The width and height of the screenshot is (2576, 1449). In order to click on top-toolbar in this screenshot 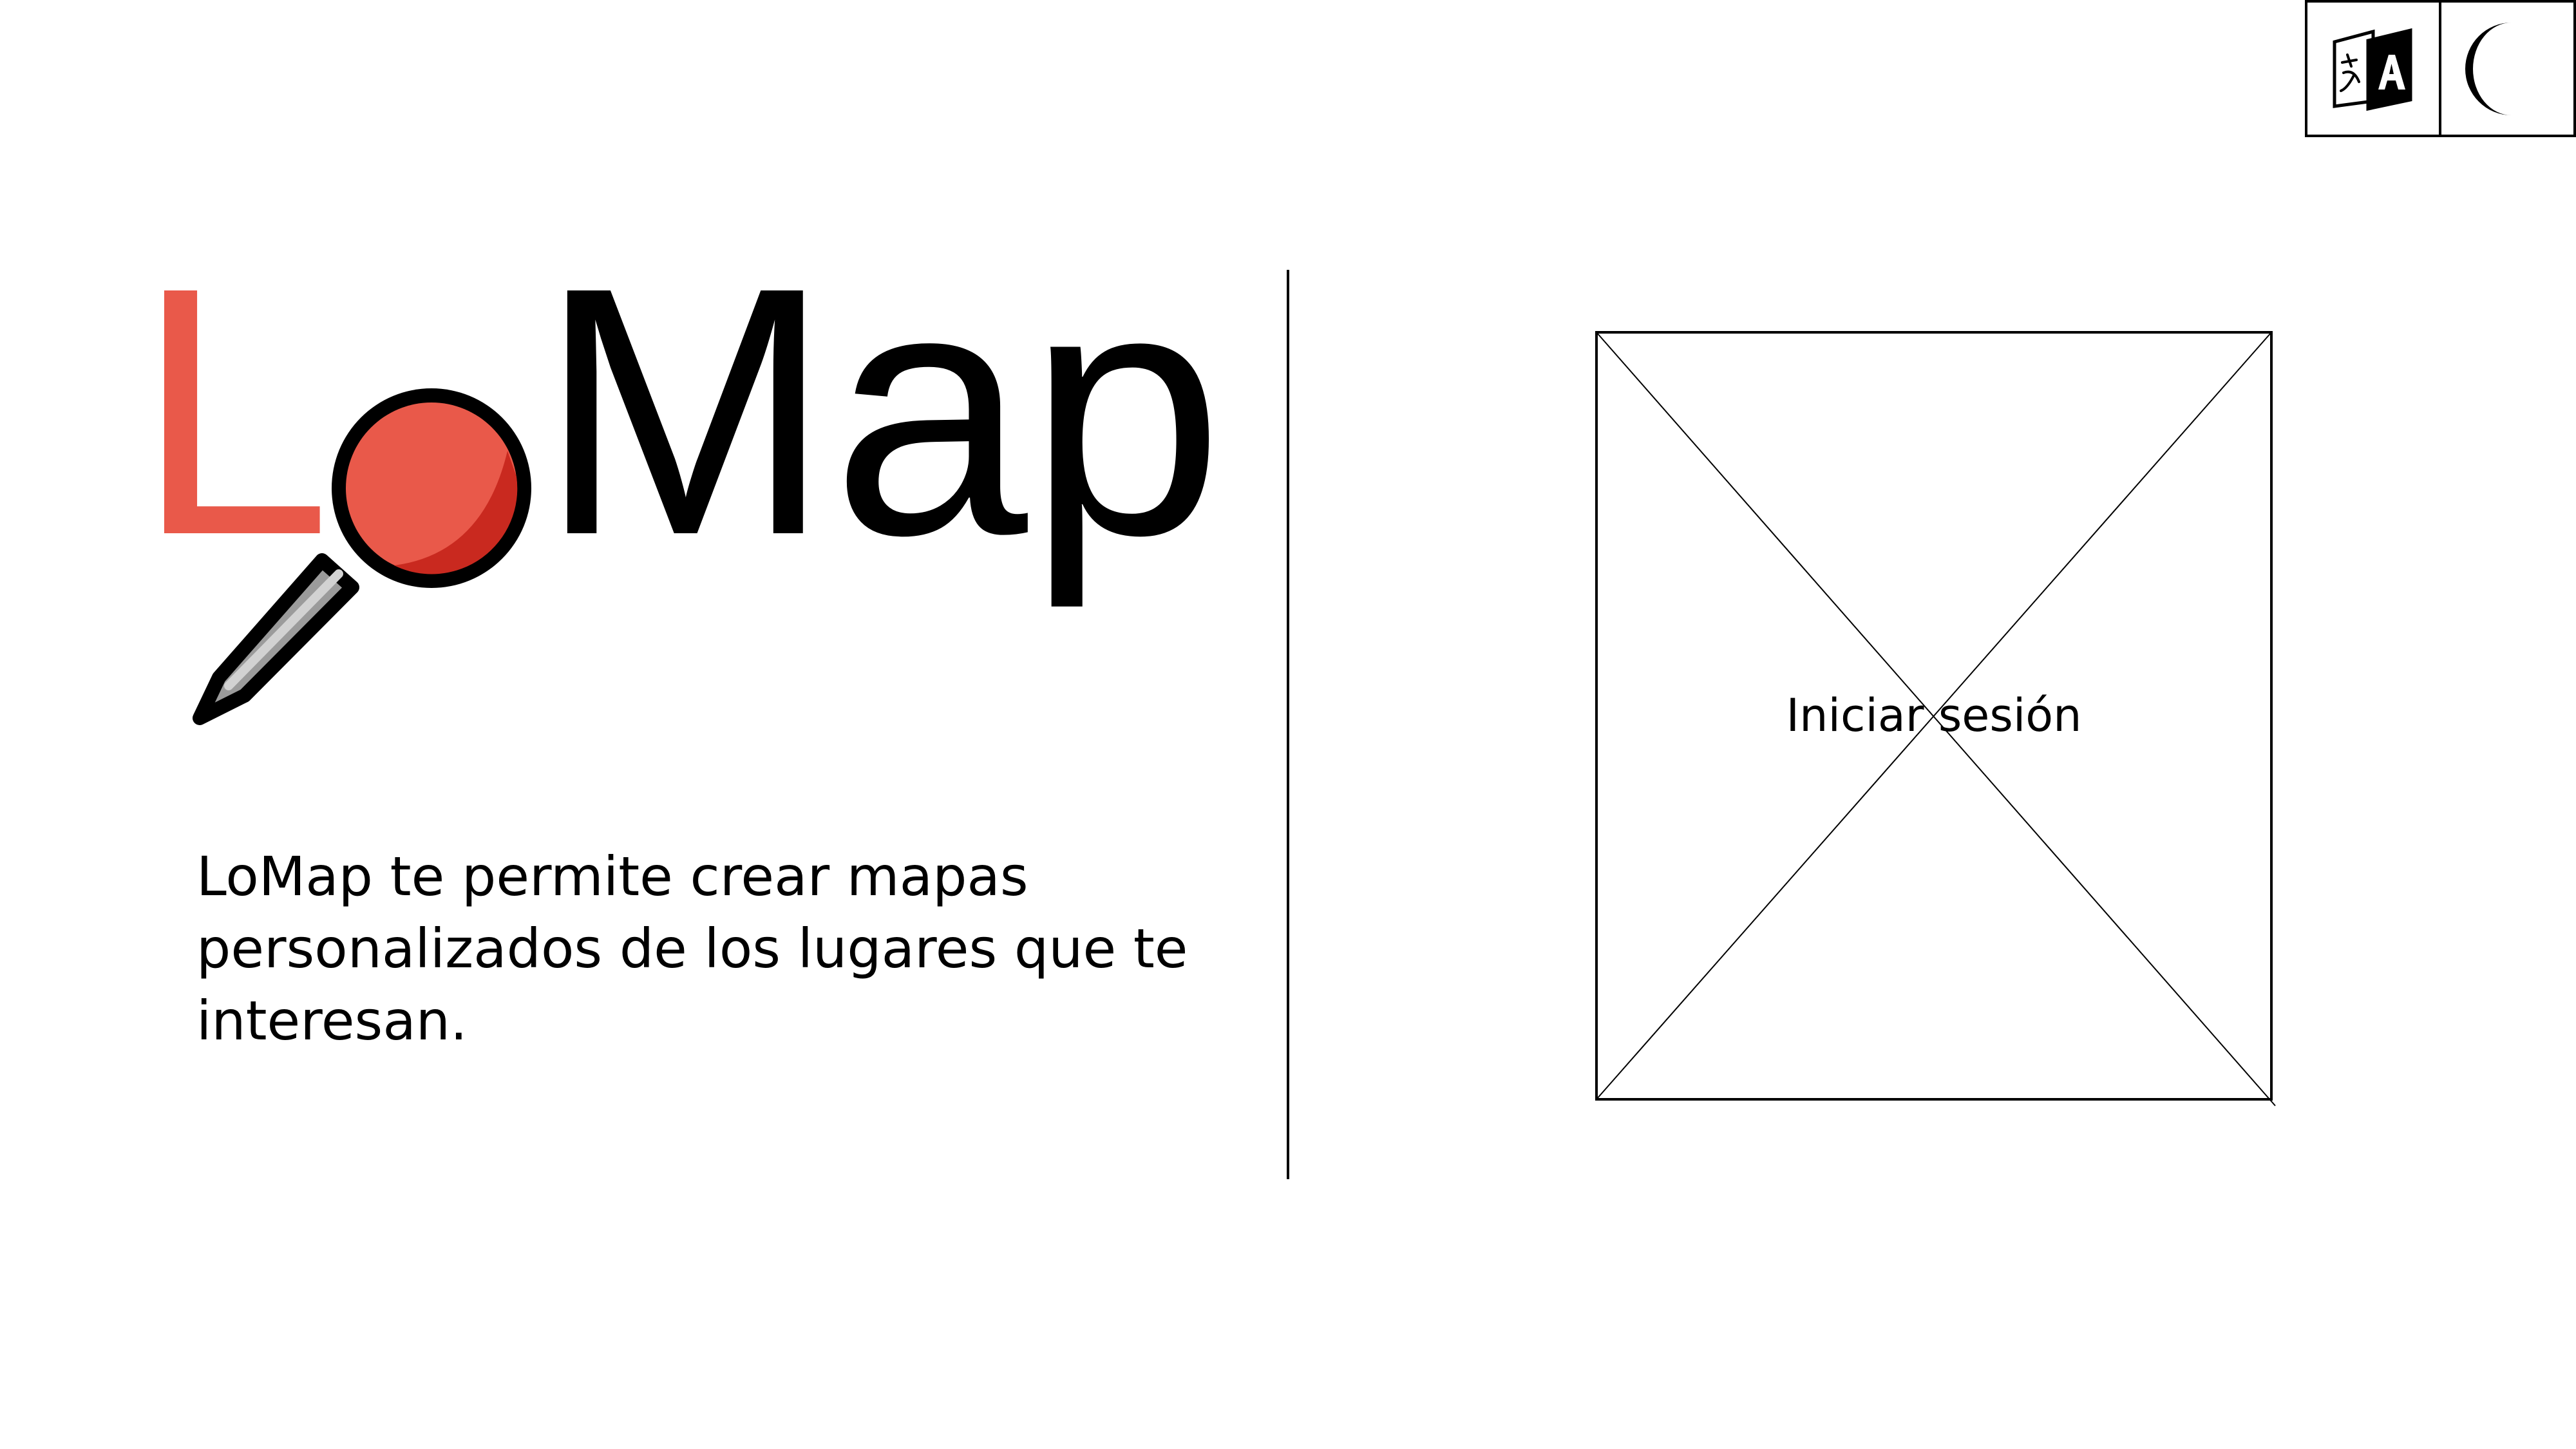, I will do `click(2440, 68)`.